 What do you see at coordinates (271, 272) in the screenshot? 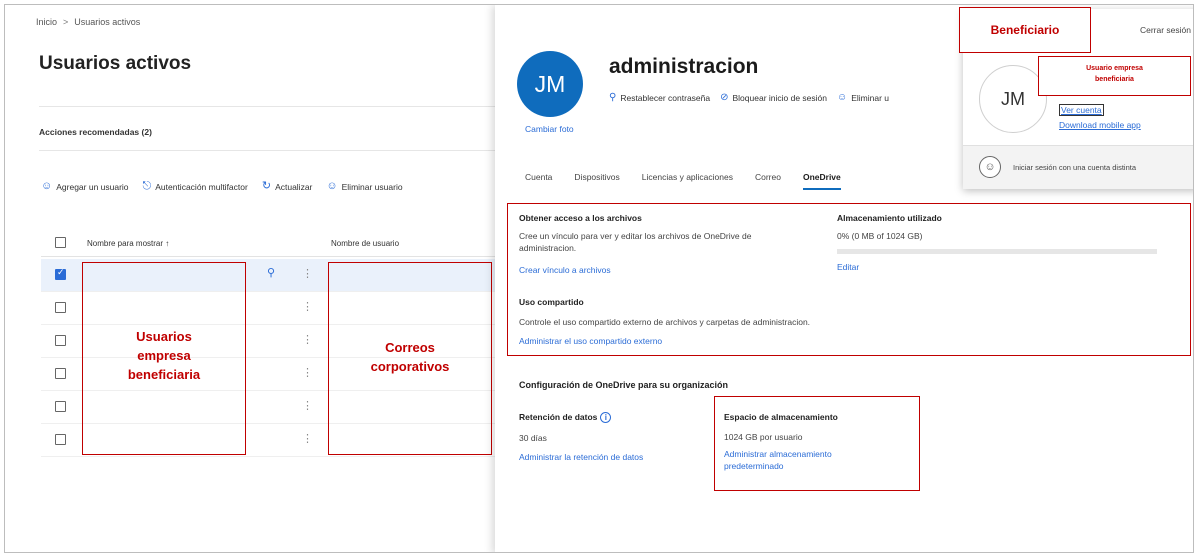
I see `search-icon: ⚲` at bounding box center [271, 272].